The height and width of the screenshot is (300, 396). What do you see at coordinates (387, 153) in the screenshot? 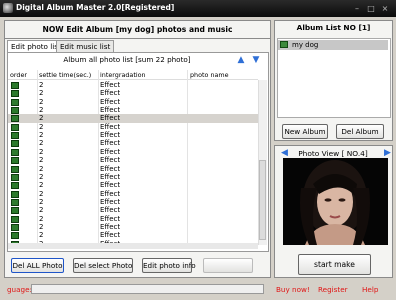
I see `right-arrow-icon: ▶` at bounding box center [387, 153].